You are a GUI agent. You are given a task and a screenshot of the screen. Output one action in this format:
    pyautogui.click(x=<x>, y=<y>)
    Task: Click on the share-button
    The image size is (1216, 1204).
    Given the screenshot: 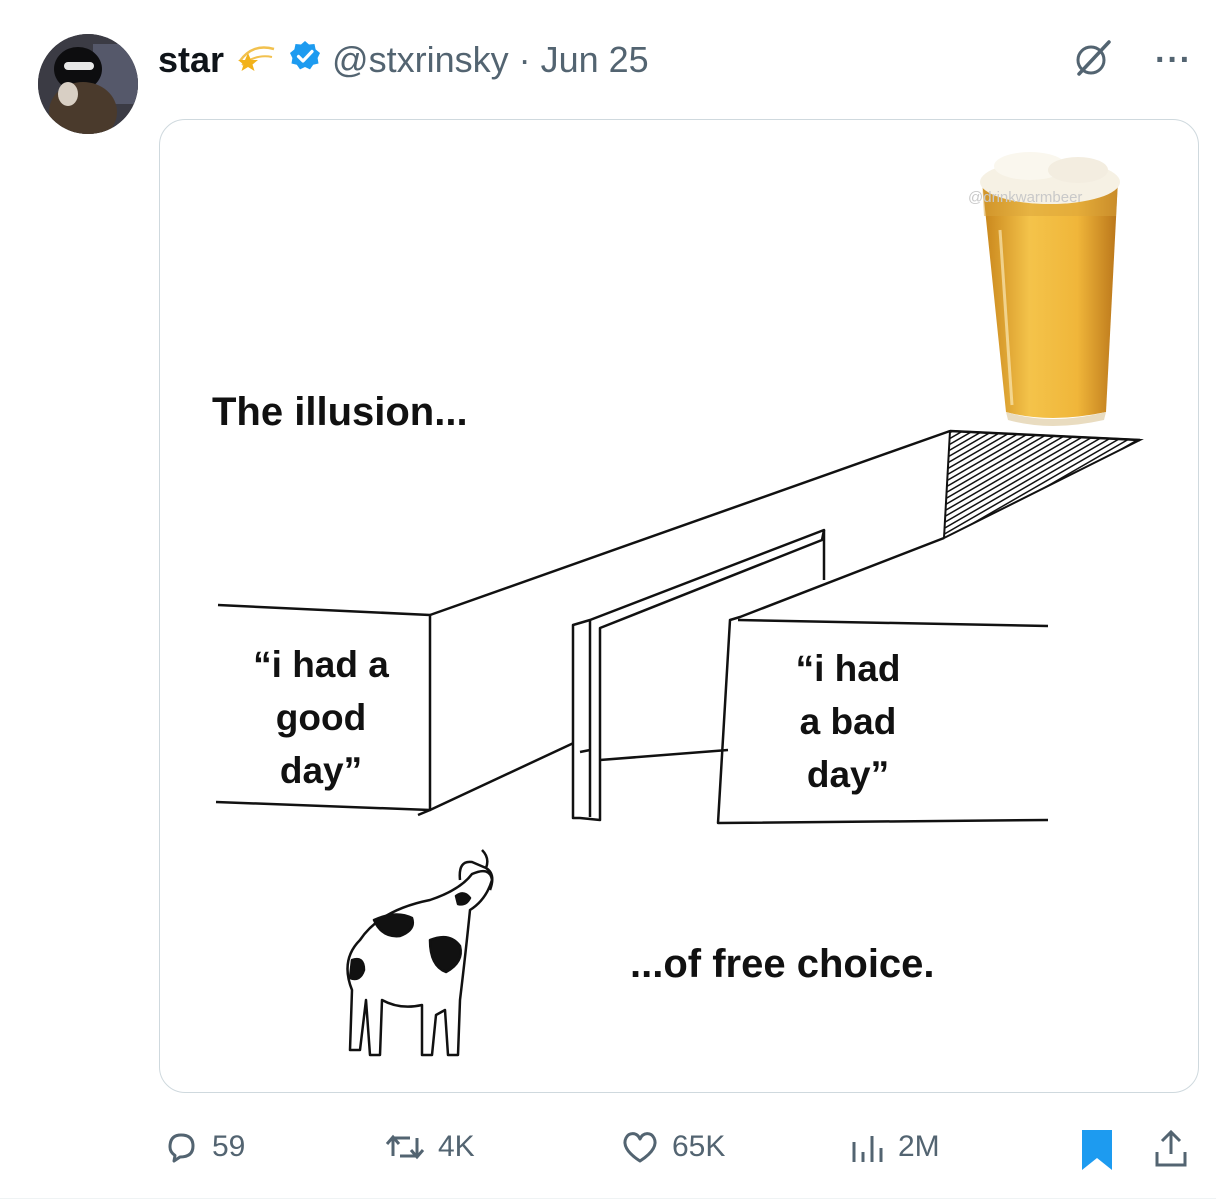 What is the action you would take?
    pyautogui.click(x=1171, y=1149)
    